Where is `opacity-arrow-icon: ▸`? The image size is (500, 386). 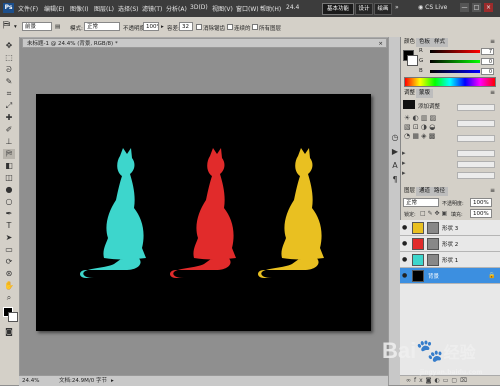
opacity-arrow-icon: ▸ is located at coordinates (162, 27).